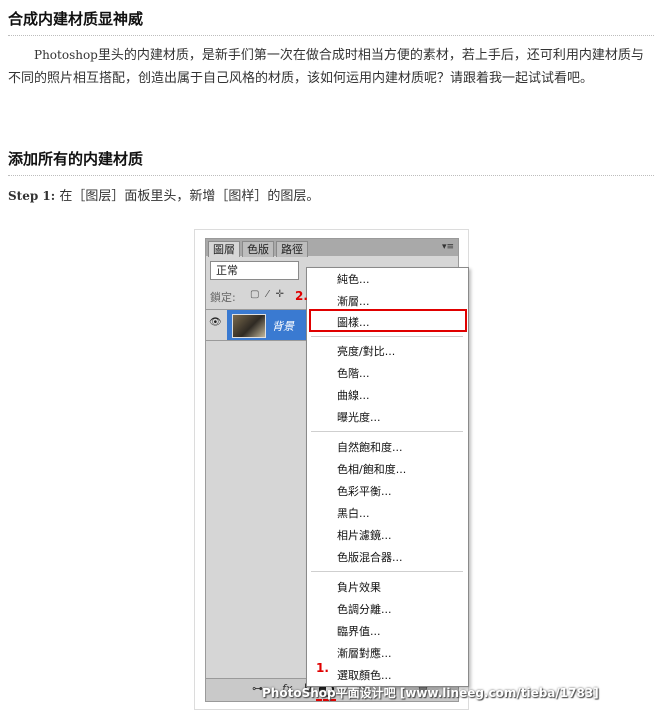 This screenshot has width=669, height=713. I want to click on step-marker-2: 2., so click(301, 296).